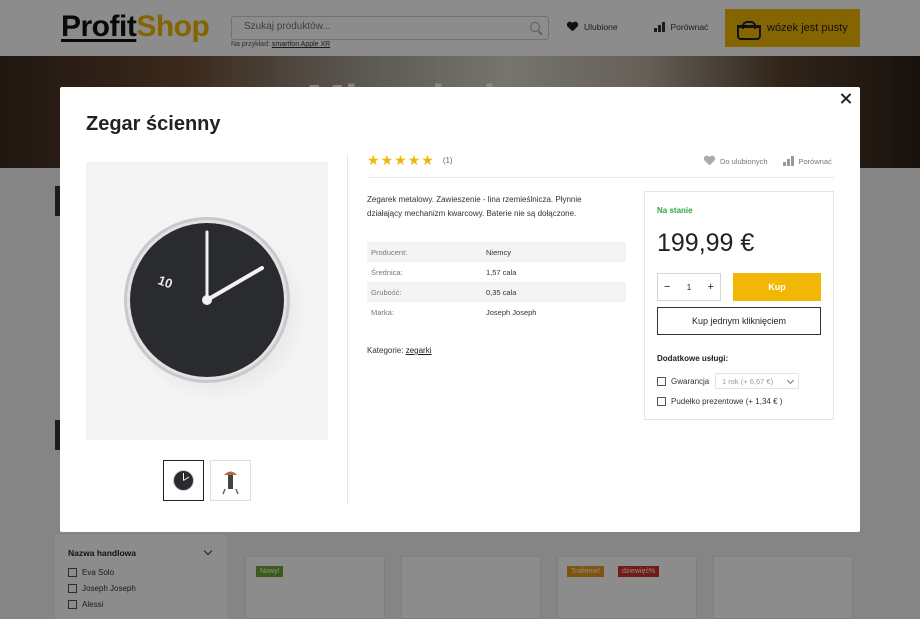  I want to click on minus-icon: −, so click(667, 287).